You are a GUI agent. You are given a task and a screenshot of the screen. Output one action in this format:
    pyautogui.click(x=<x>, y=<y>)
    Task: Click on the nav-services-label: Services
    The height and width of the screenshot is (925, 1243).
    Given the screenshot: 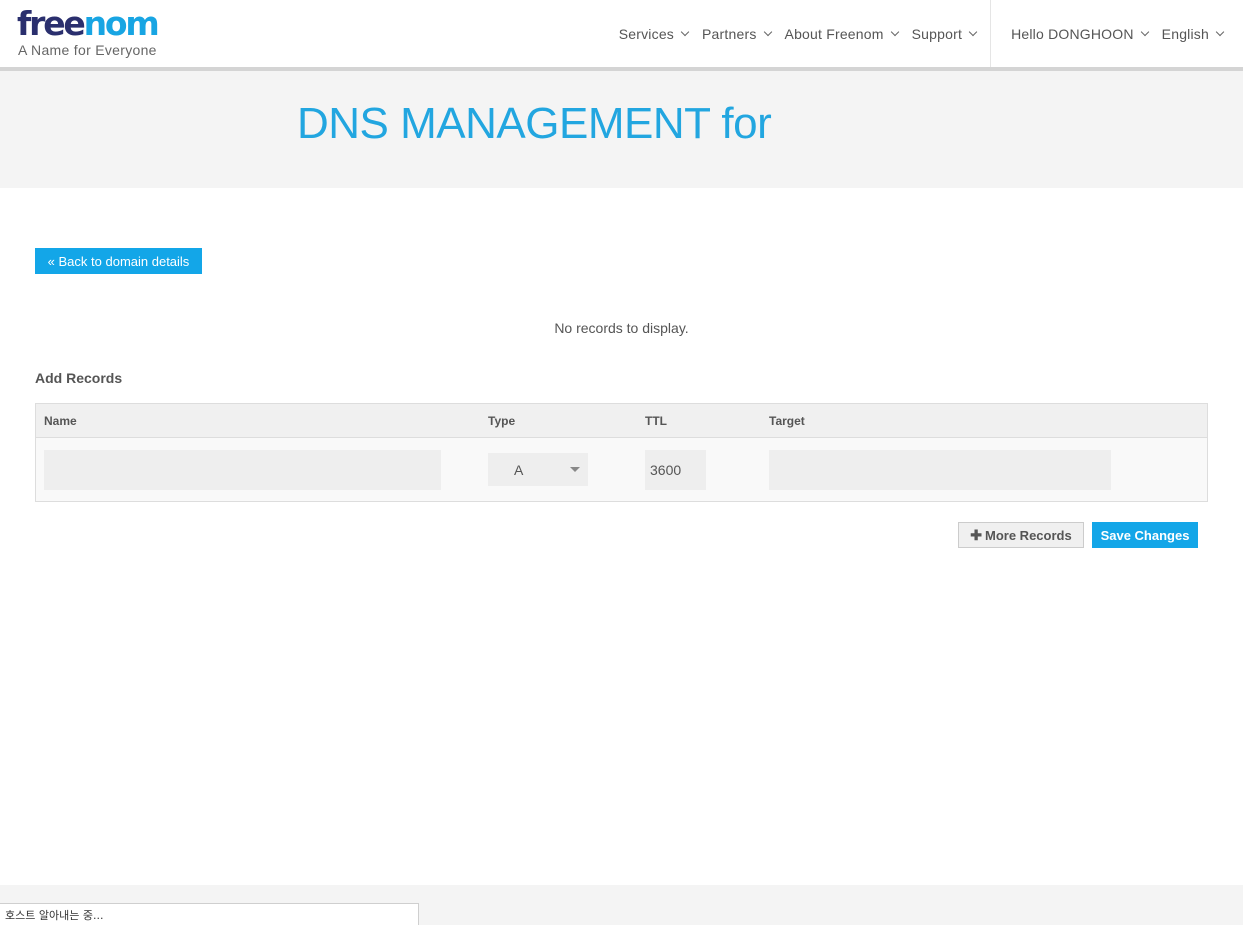 What is the action you would take?
    pyautogui.click(x=646, y=34)
    